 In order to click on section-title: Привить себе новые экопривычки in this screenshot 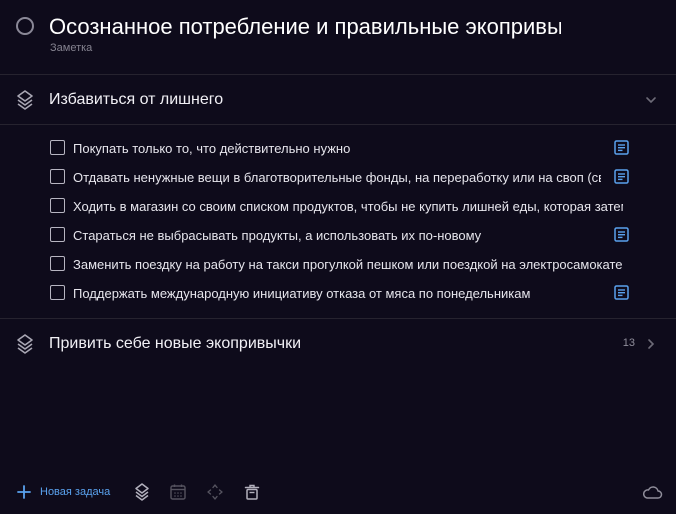, I will do `click(175, 343)`.